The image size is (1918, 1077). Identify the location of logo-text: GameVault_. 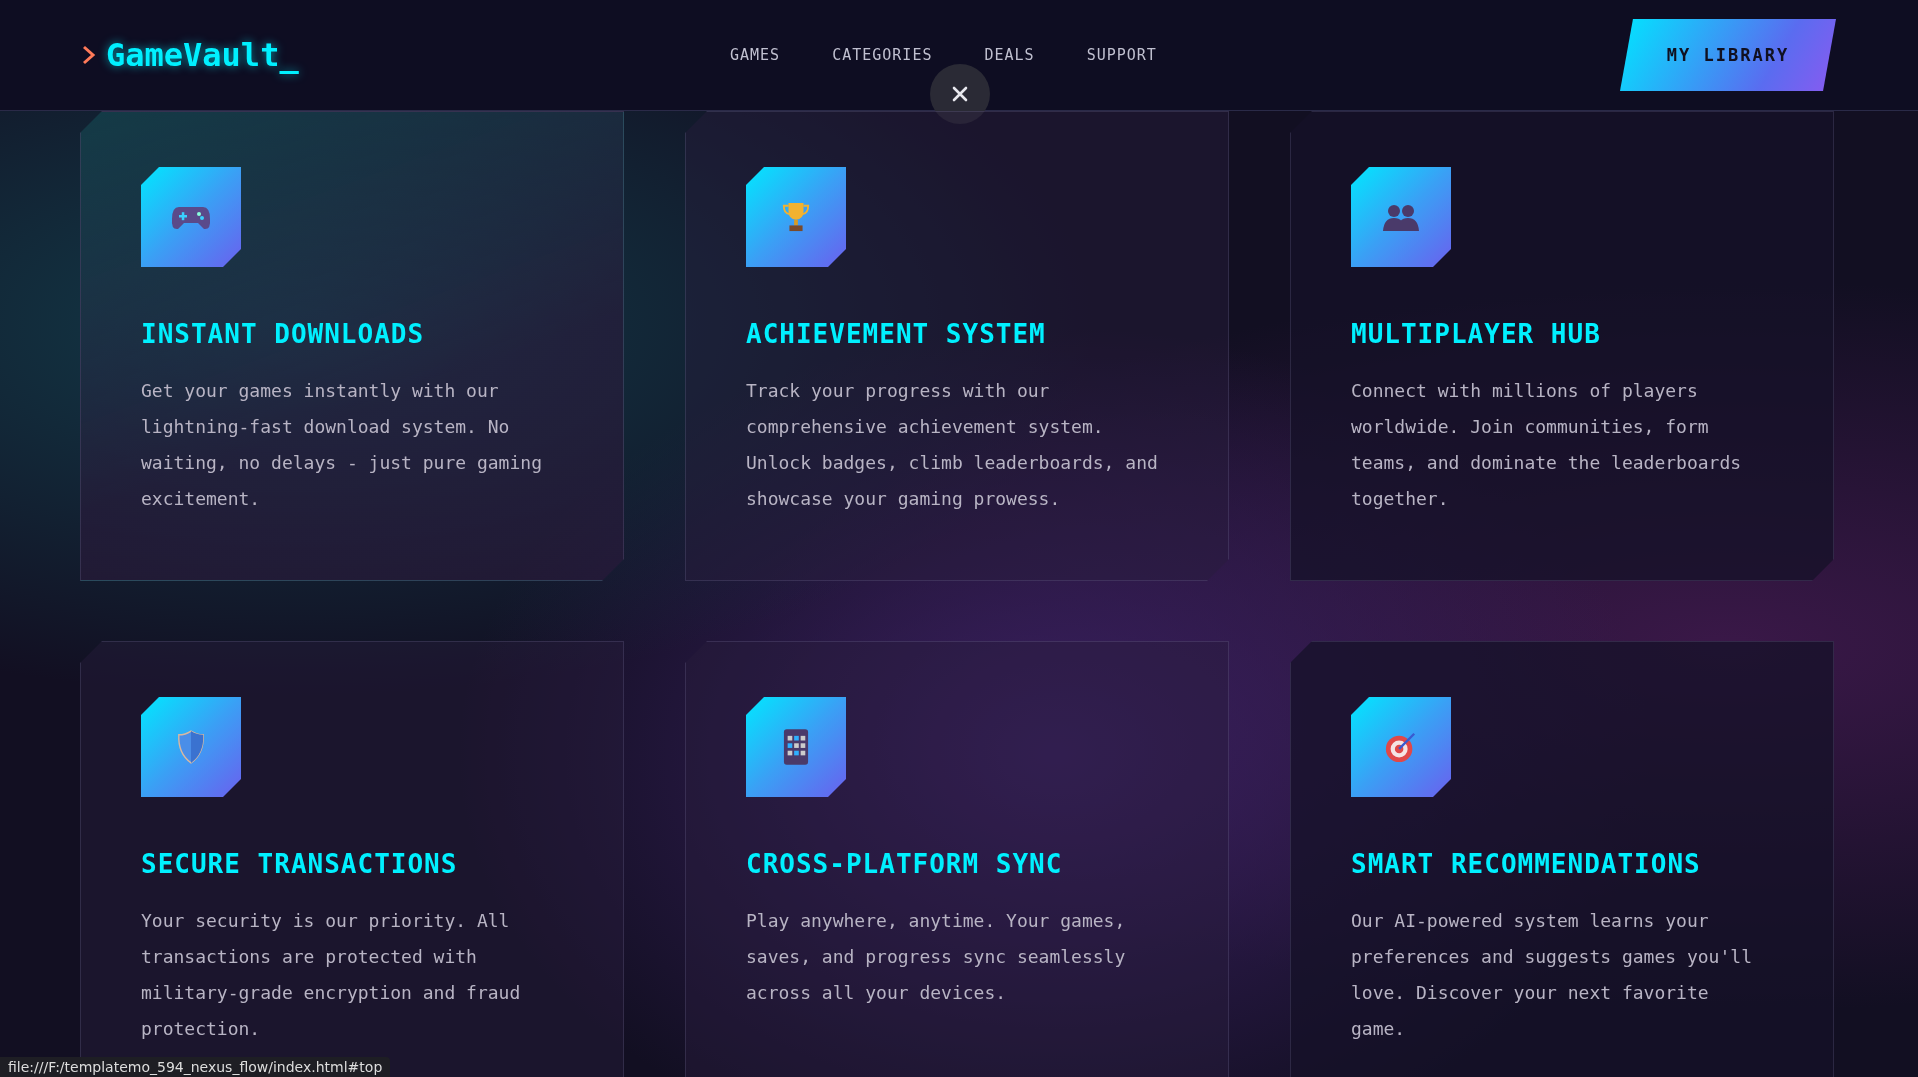
(202, 55).